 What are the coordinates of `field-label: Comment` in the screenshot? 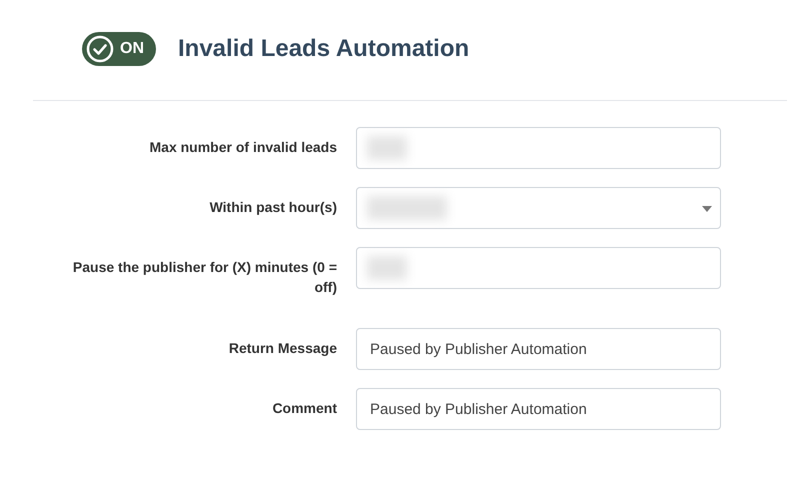 It's located at (304, 408).